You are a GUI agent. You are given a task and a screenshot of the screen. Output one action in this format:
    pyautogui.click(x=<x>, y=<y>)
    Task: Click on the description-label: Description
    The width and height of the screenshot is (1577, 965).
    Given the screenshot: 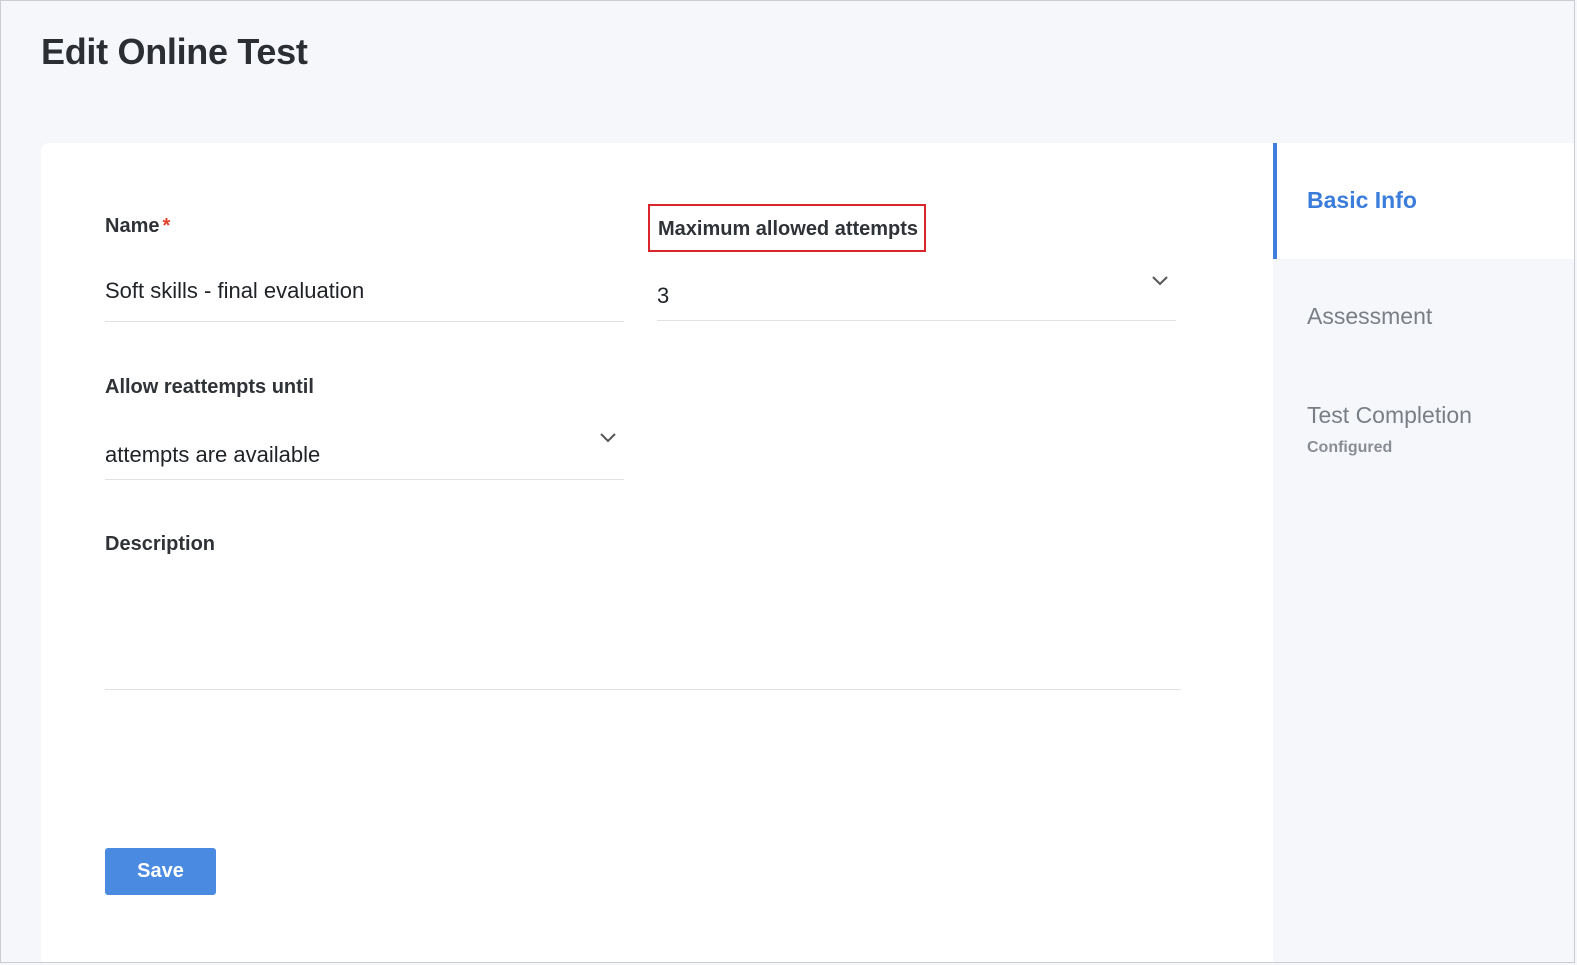 What is the action you would take?
    pyautogui.click(x=160, y=544)
    